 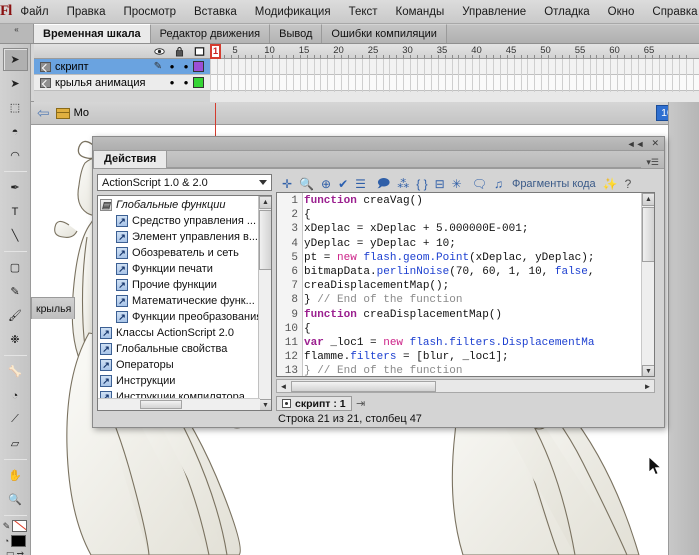 What do you see at coordinates (130, 159) in the screenshot?
I see `tab-actions: Действия` at bounding box center [130, 159].